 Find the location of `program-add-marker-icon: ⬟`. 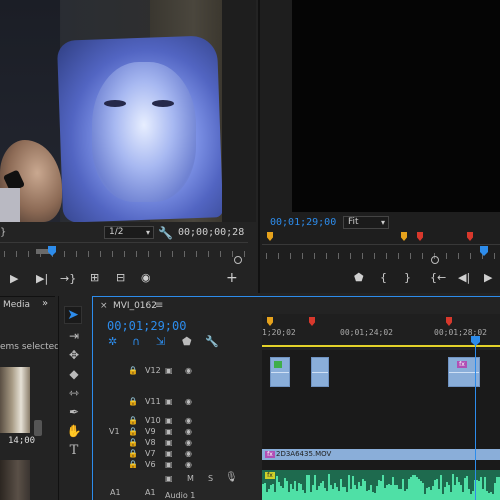

program-add-marker-icon: ⬟ is located at coordinates (359, 277).